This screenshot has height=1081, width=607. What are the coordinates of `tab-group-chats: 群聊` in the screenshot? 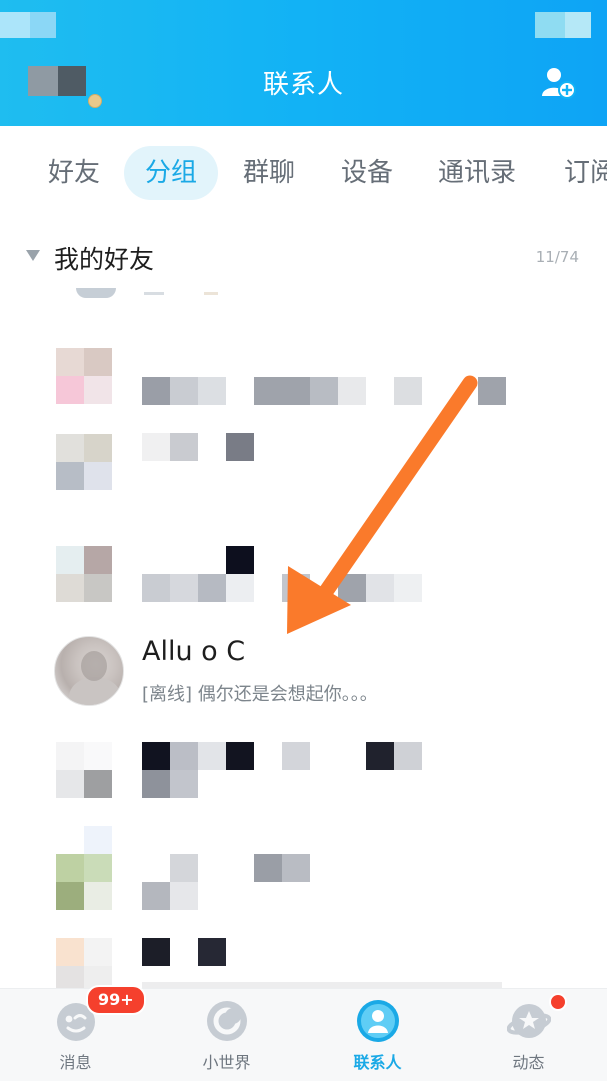 It's located at (269, 173).